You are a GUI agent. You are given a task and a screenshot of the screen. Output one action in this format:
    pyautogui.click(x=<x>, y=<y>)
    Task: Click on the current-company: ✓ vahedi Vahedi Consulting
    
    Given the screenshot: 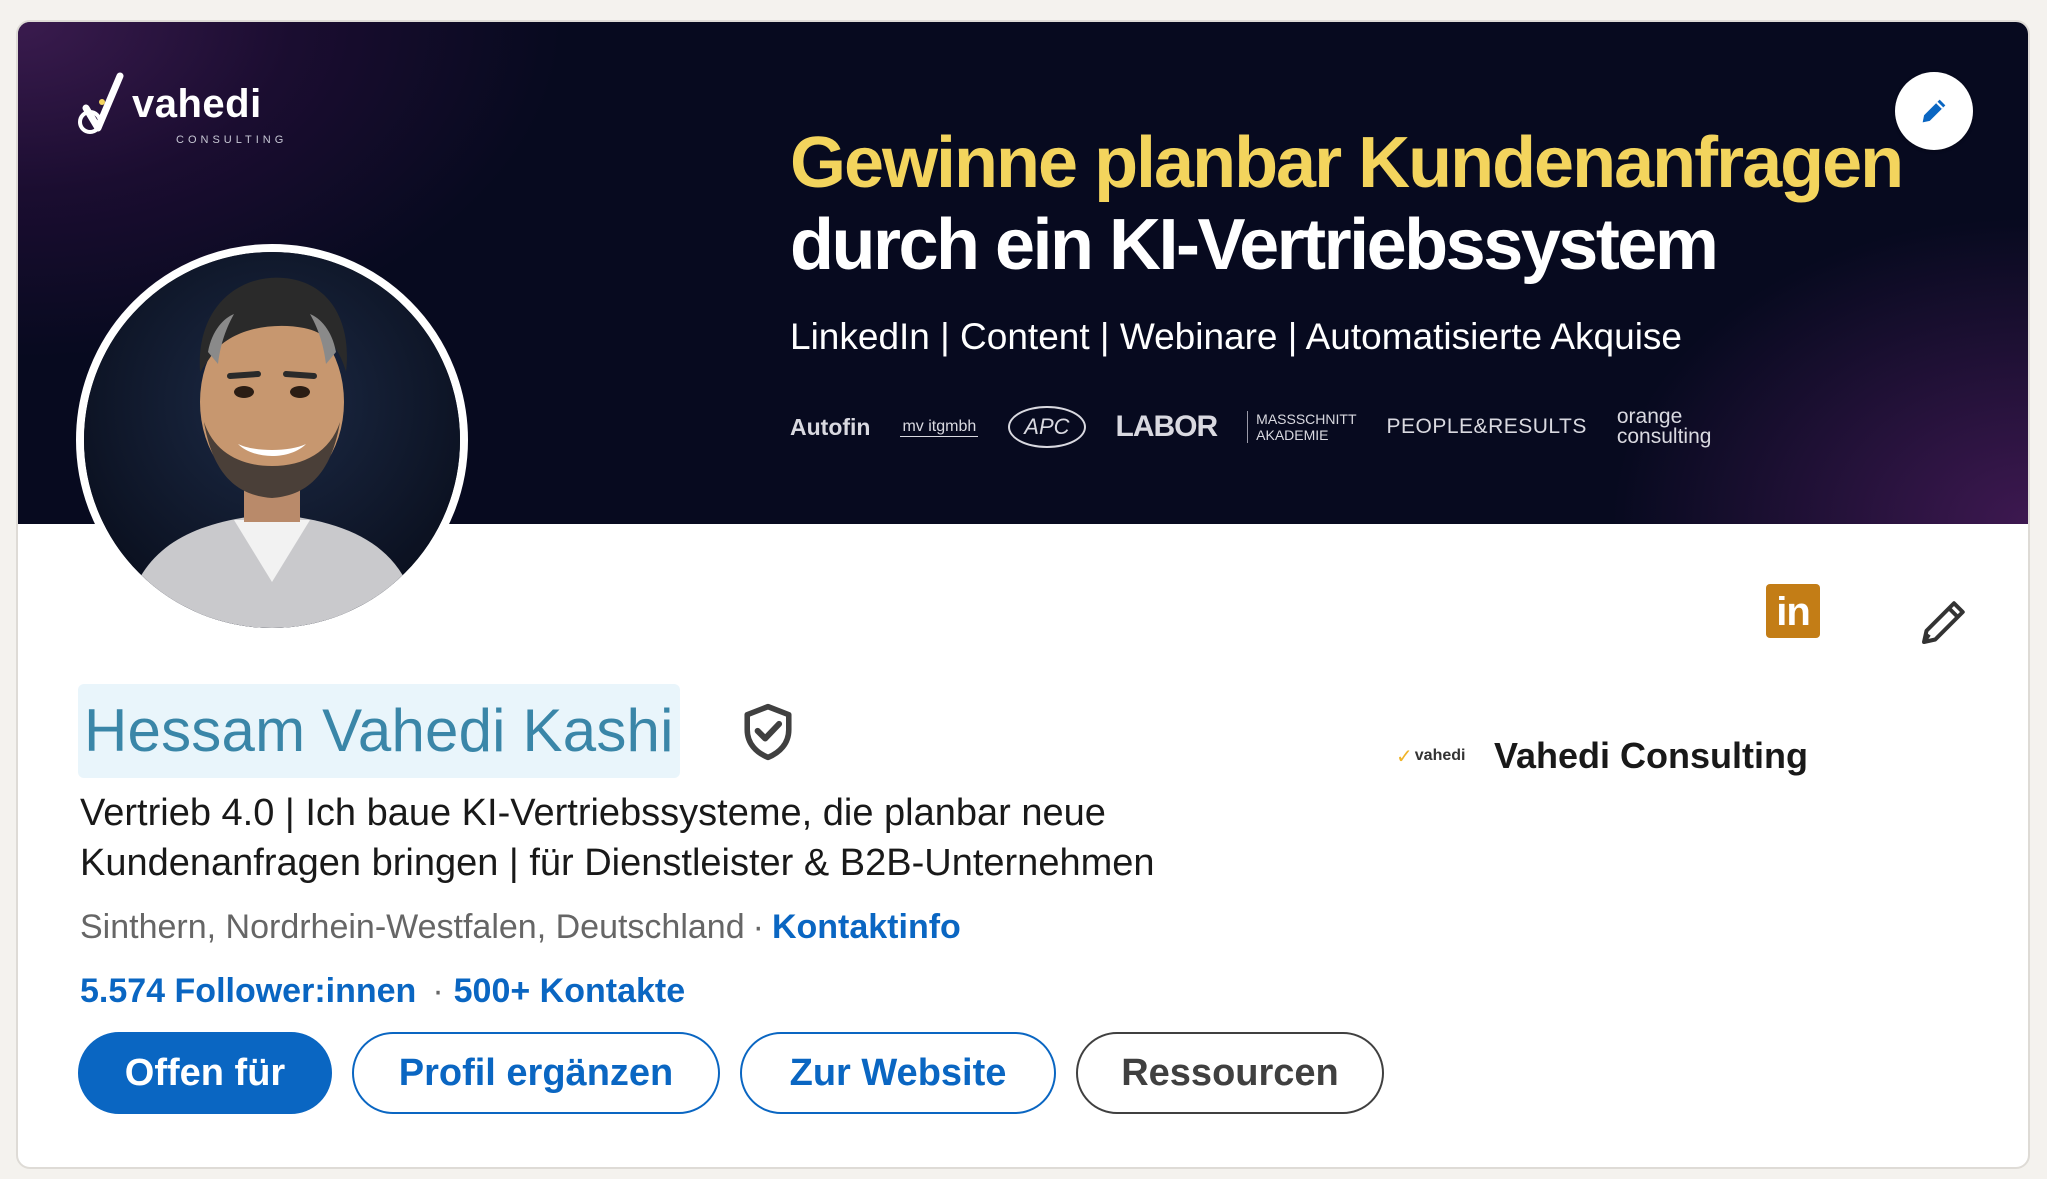 What is the action you would take?
    pyautogui.click(x=1602, y=756)
    